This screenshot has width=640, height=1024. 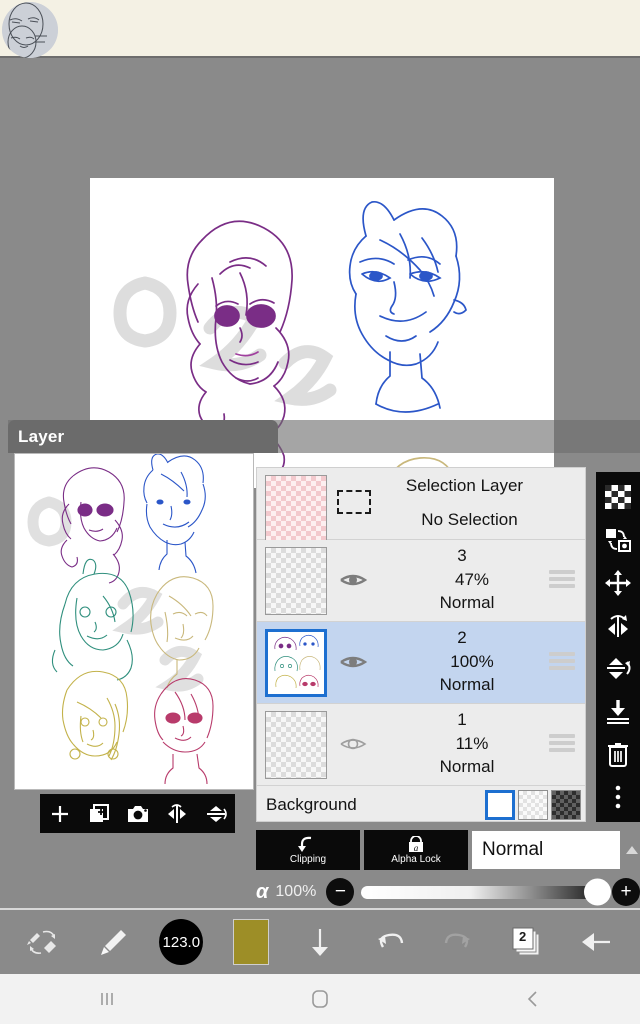 I want to click on color-swatch-button, so click(x=251, y=942).